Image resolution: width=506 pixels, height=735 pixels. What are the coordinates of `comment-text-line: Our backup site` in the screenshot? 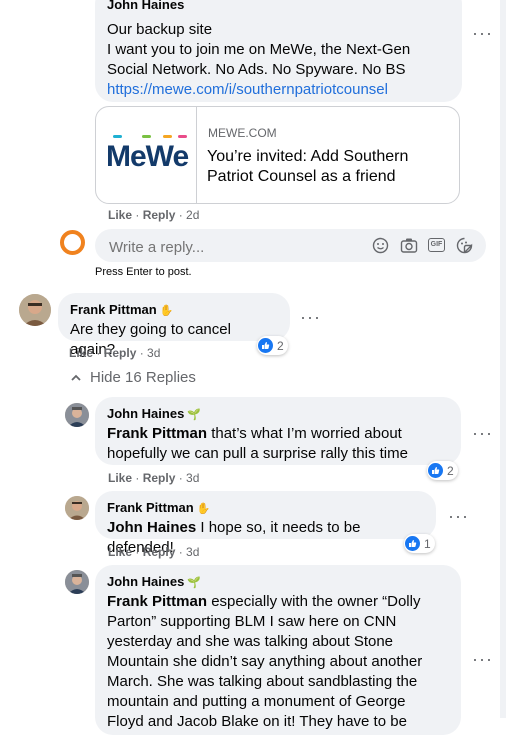 It's located at (160, 29).